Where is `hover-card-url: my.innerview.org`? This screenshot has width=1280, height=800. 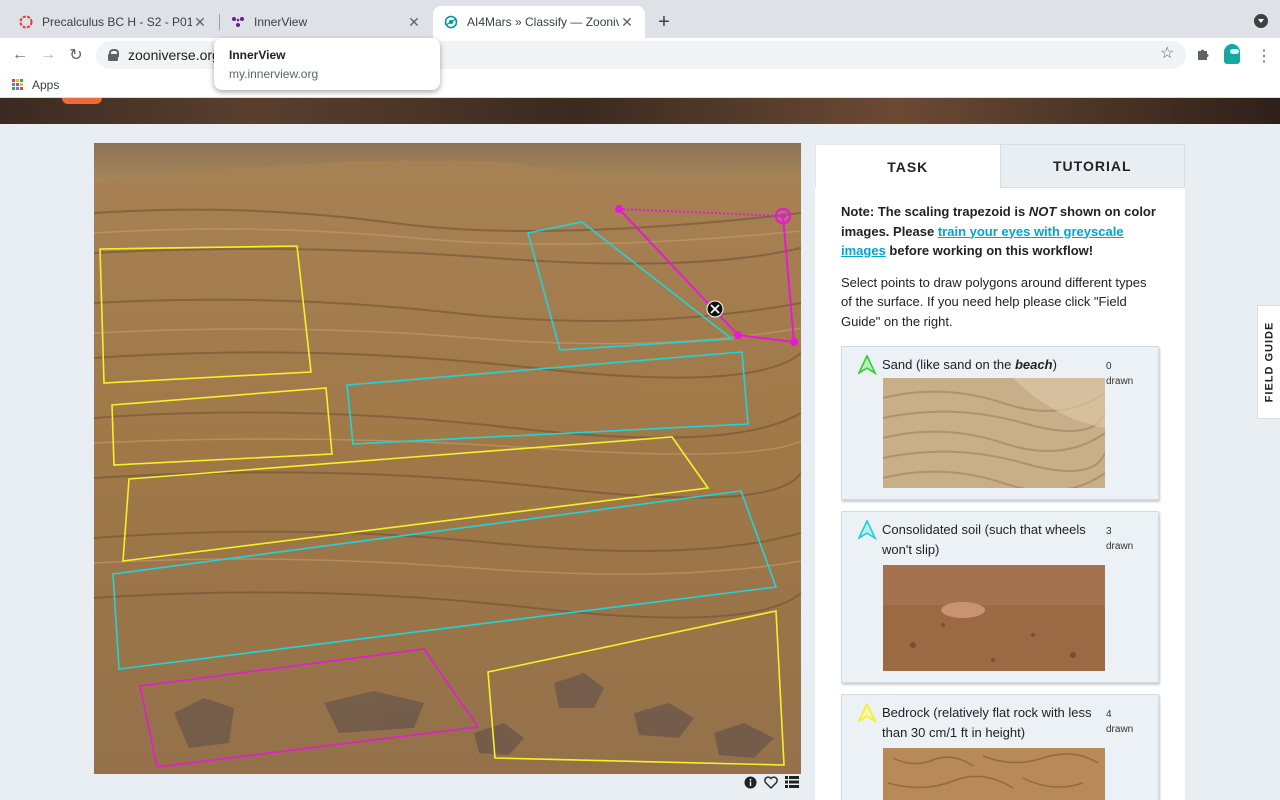
hover-card-url: my.innerview.org is located at coordinates (274, 74).